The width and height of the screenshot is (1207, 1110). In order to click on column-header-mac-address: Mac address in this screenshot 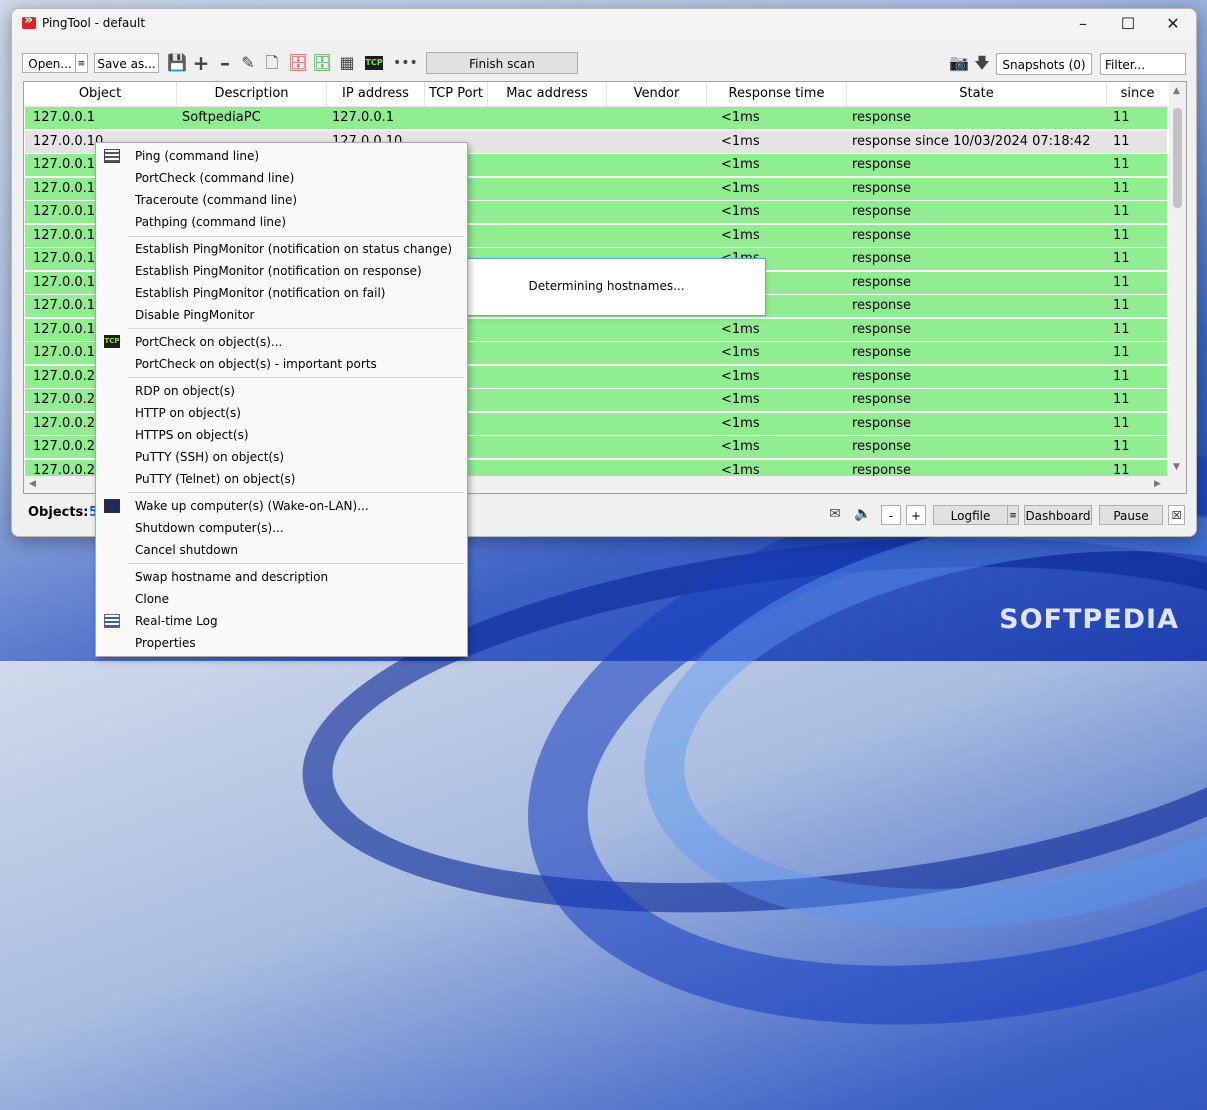, I will do `click(547, 94)`.